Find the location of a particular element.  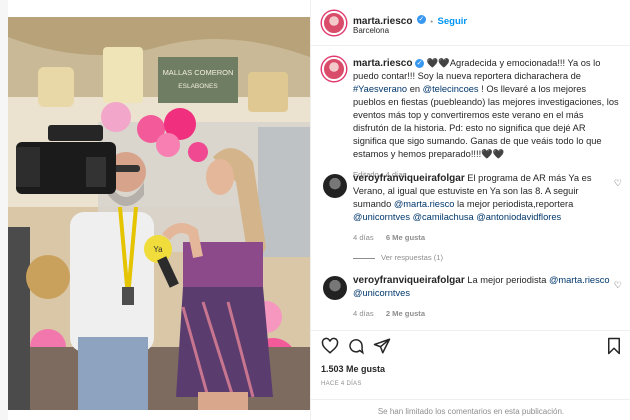

author-avatar is located at coordinates (334, 23).